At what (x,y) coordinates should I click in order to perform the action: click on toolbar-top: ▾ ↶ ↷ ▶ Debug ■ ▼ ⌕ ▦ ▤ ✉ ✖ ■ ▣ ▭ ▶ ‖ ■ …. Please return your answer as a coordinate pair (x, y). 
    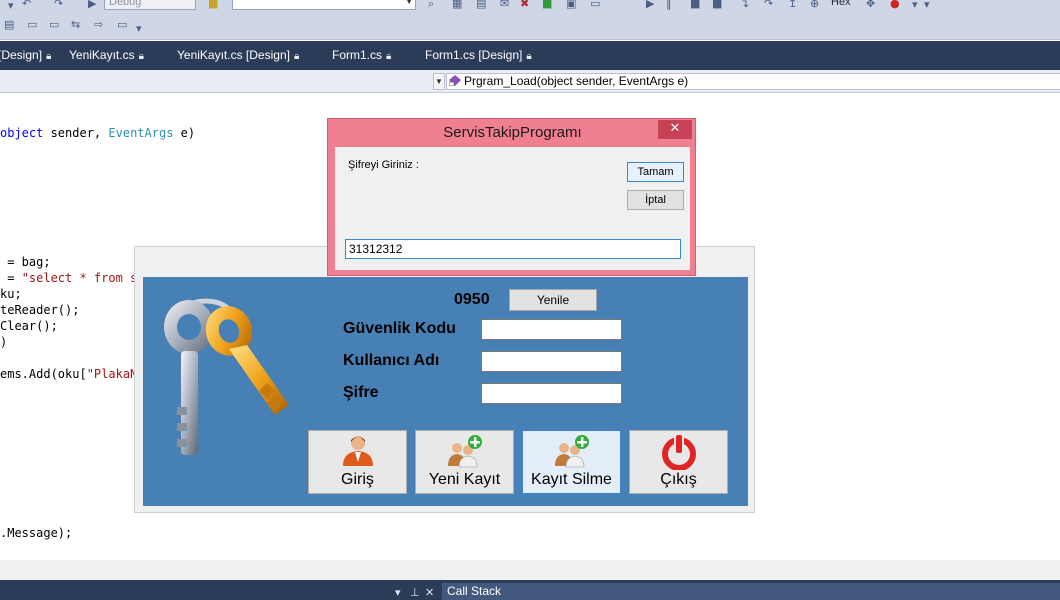
    Looking at the image, I should click on (530, 7).